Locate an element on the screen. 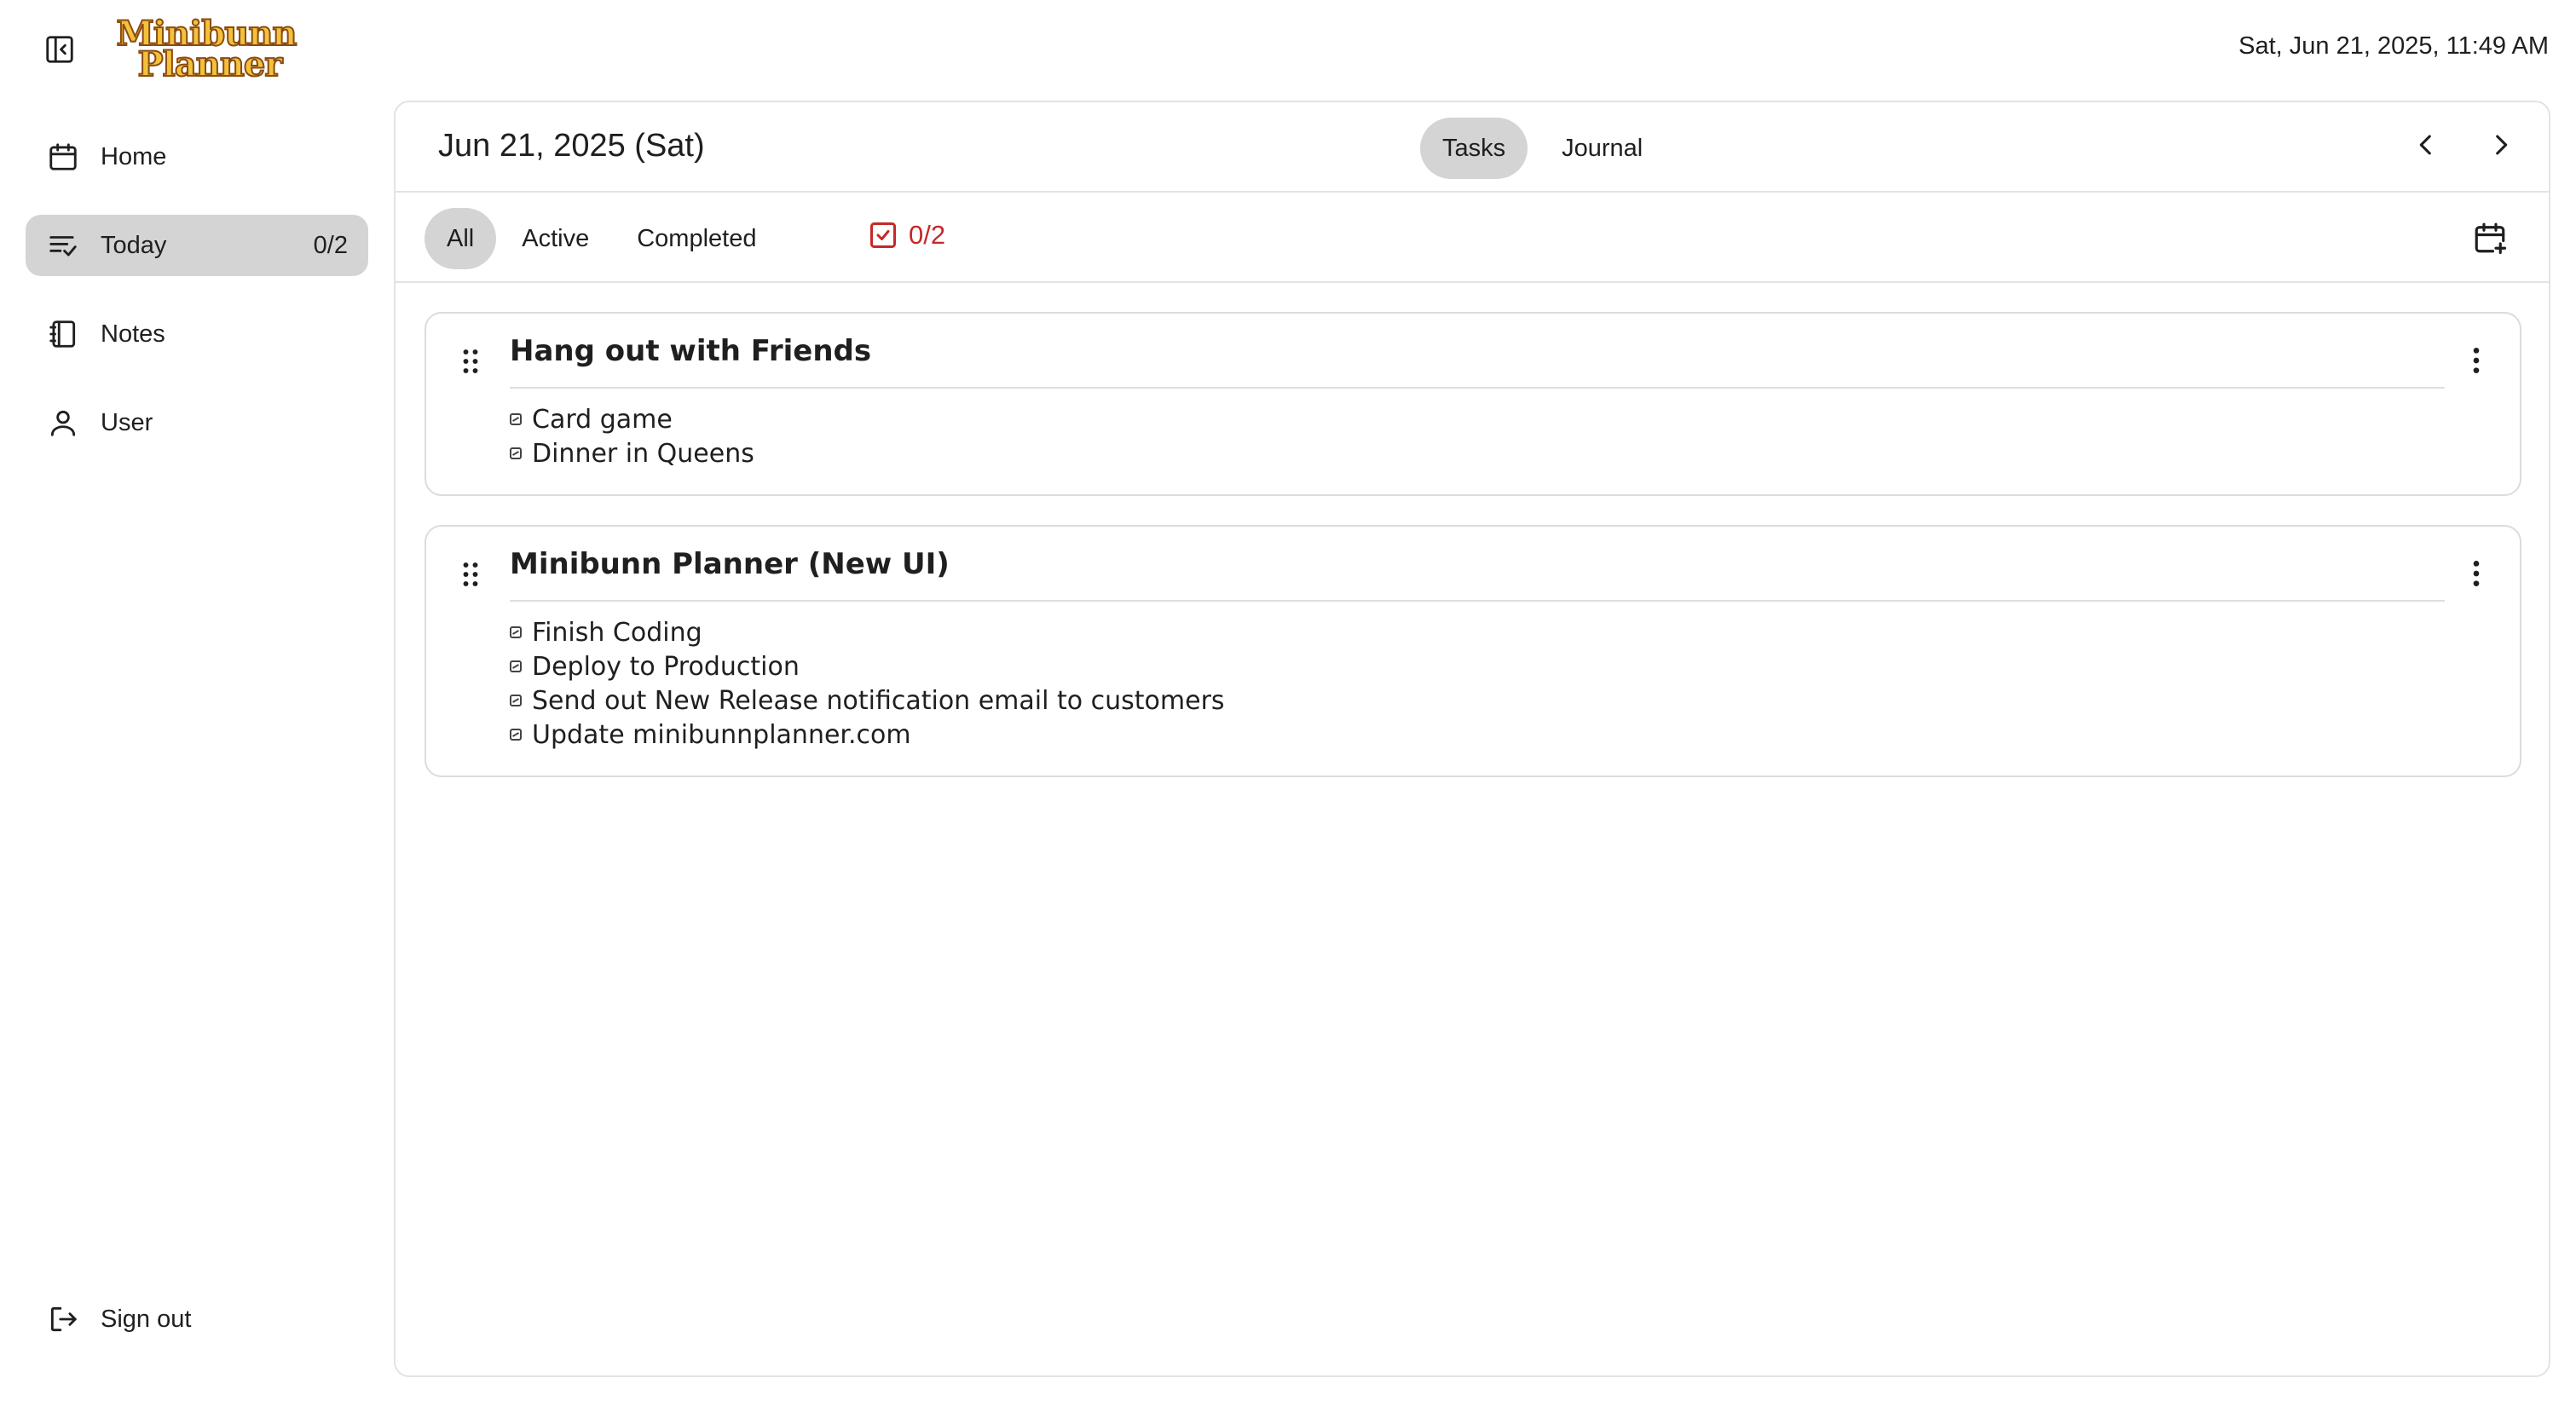  logo-line2: Planner is located at coordinates (210, 64).